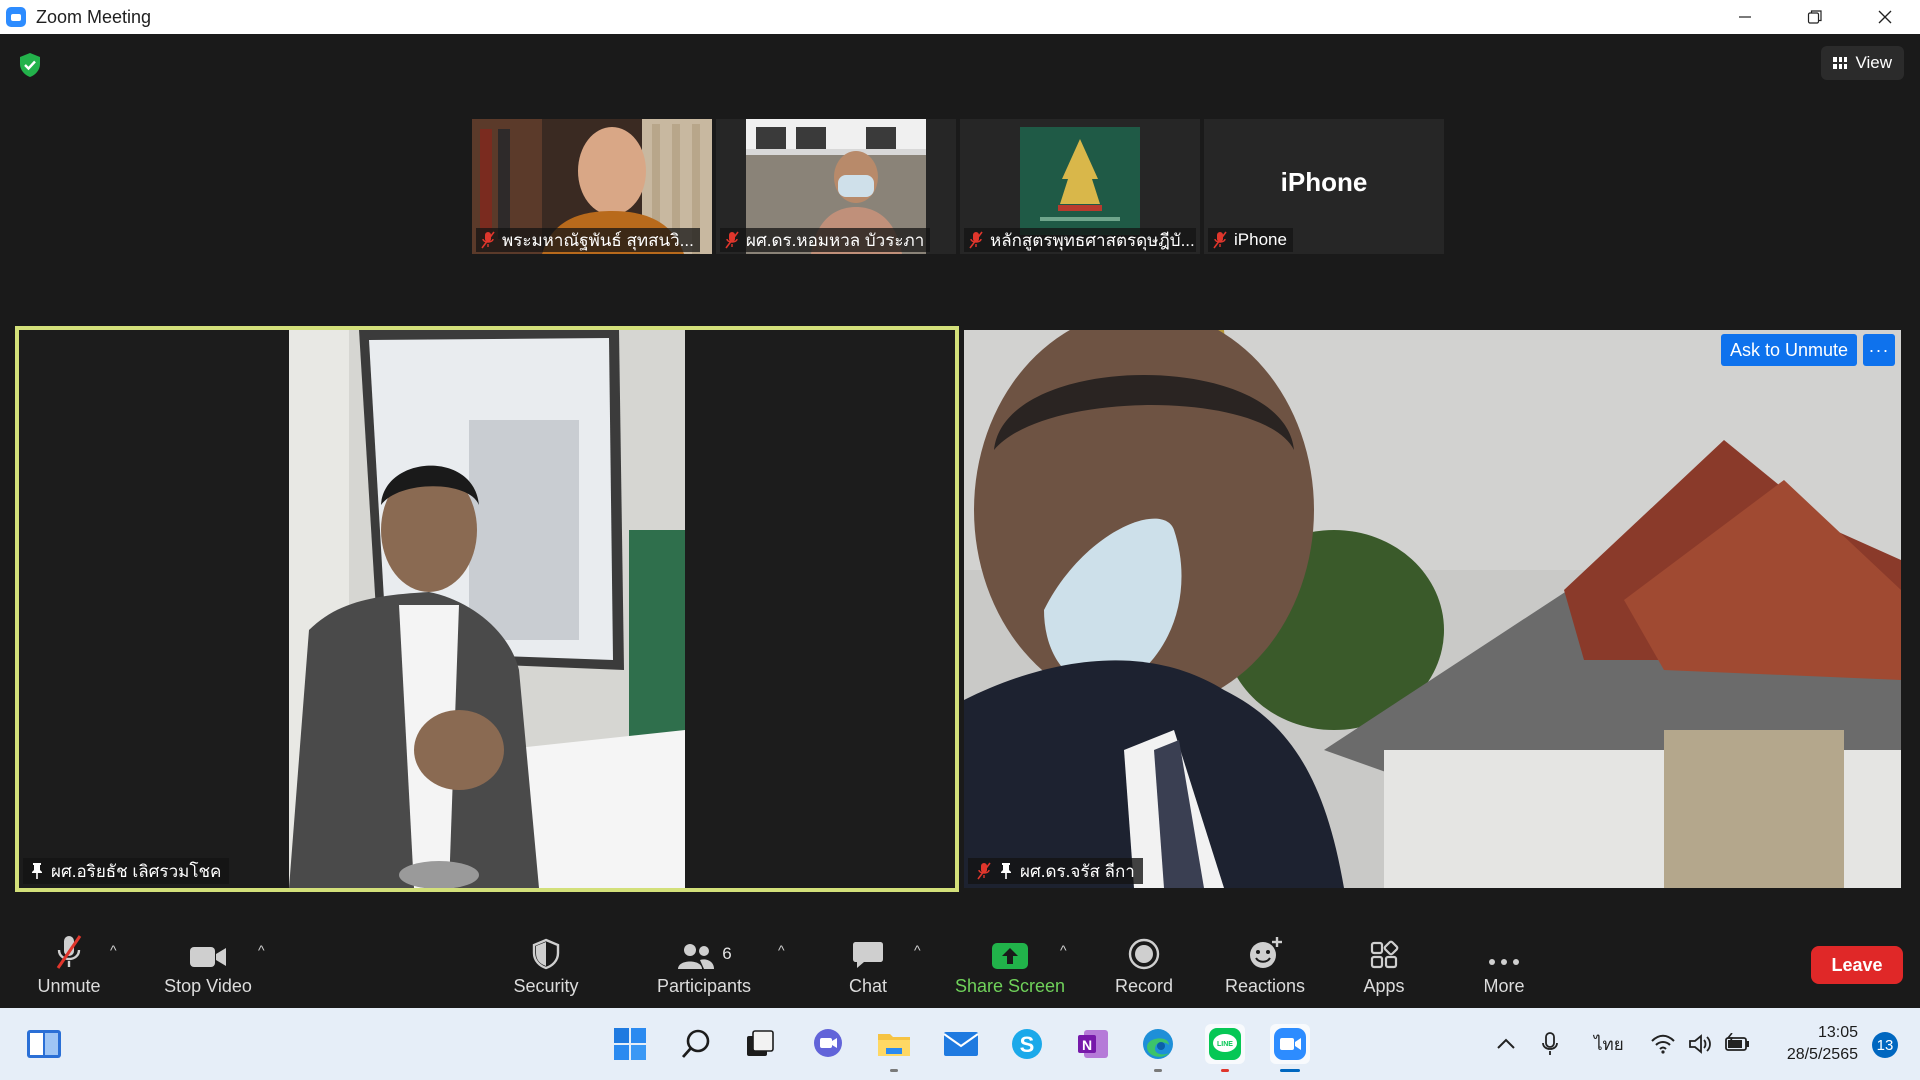  What do you see at coordinates (1010, 986) in the screenshot?
I see `share-screen-label: Share Screen` at bounding box center [1010, 986].